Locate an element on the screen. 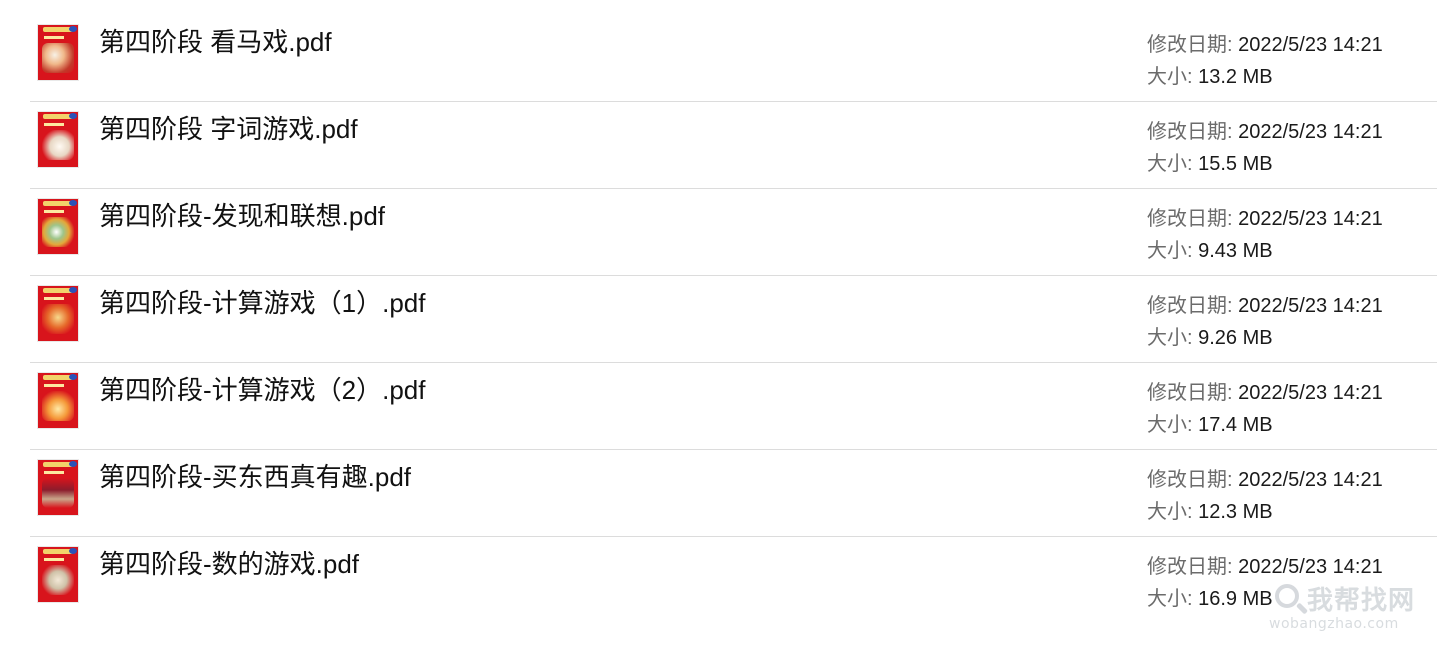 This screenshot has width=1437, height=646. file-name: 第四阶段 字词游戏.pdf is located at coordinates (228, 129).